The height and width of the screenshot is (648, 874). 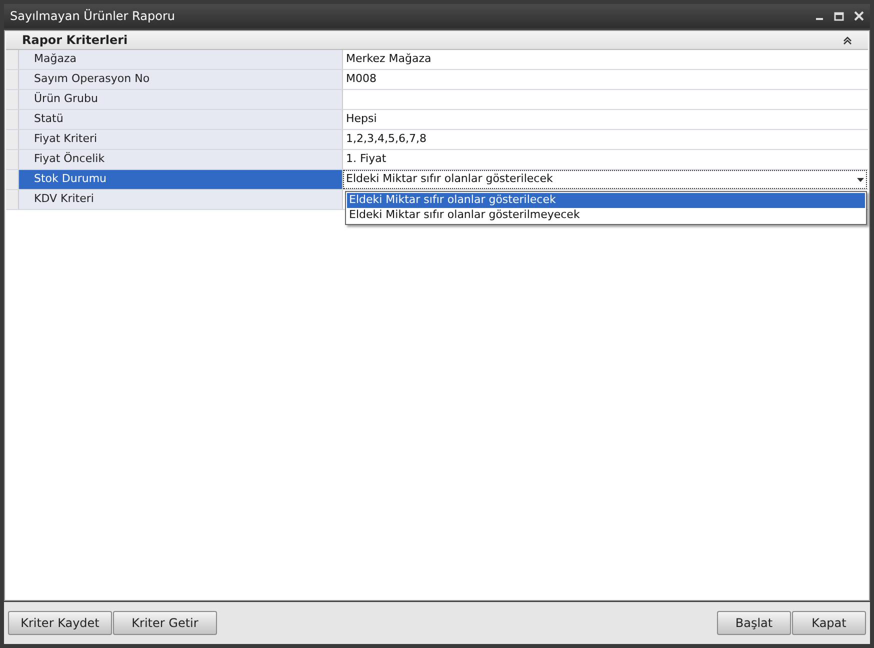 What do you see at coordinates (605, 179) in the screenshot?
I see `property-dropdown: Eldeki Miktar sıfır olanlar gösterilecek` at bounding box center [605, 179].